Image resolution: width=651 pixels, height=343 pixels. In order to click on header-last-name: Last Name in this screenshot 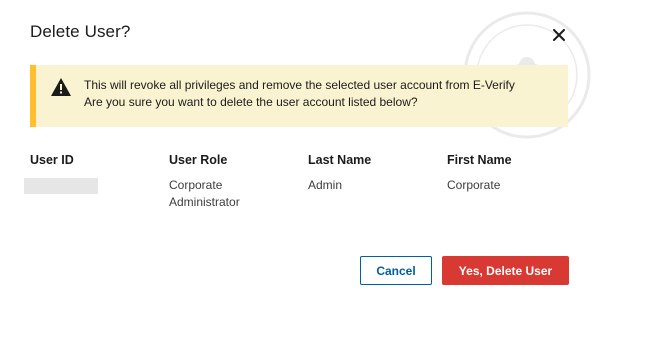, I will do `click(340, 160)`.